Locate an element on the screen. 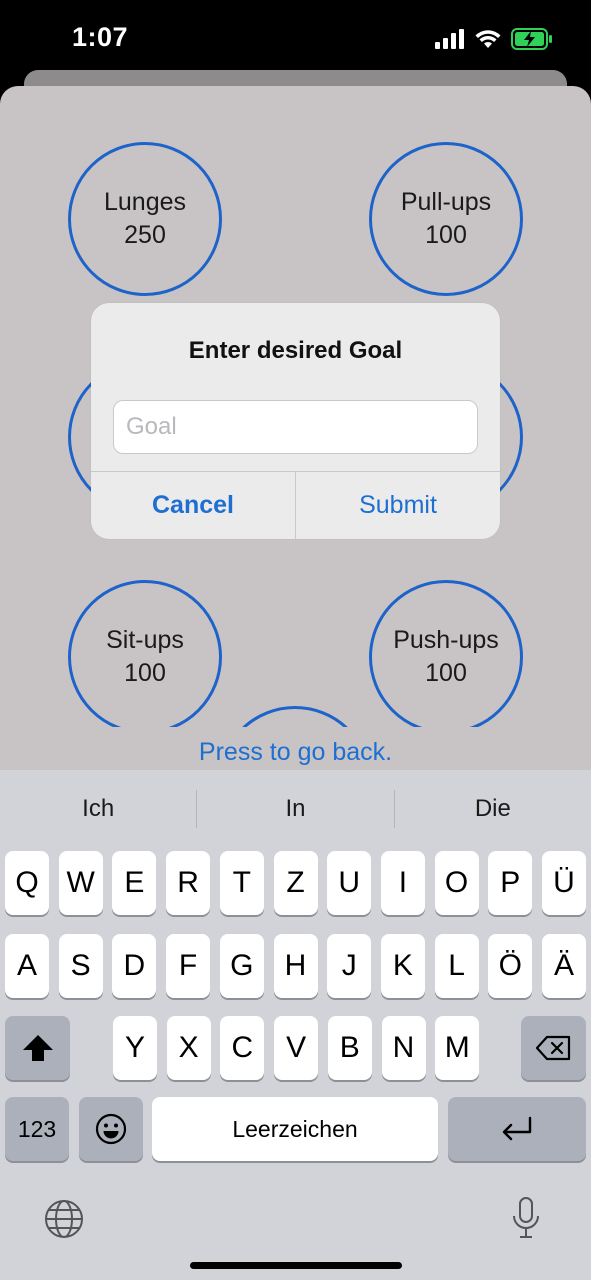 This screenshot has height=1280, width=591. submit-button: Submit is located at coordinates (398, 505).